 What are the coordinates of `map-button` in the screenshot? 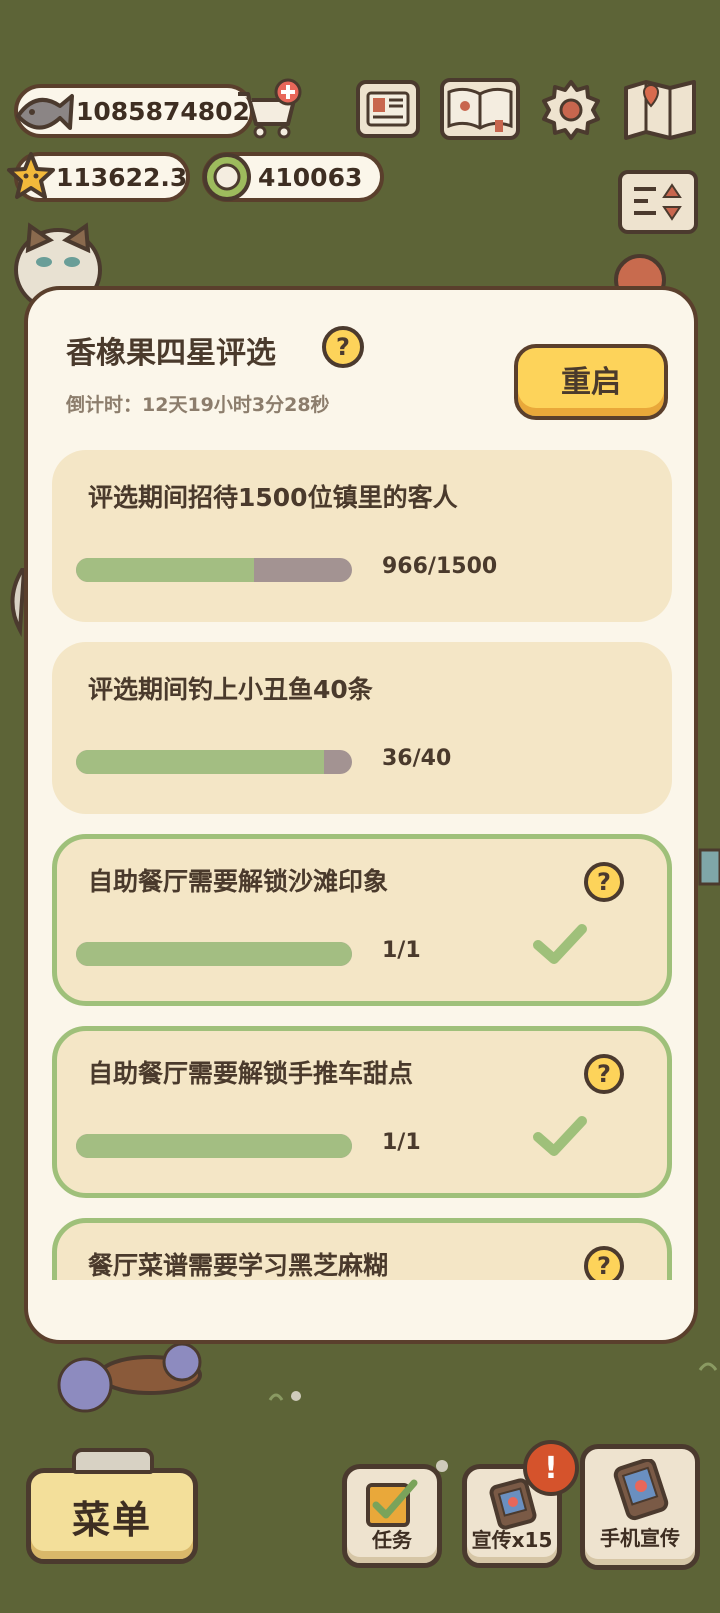 It's located at (660, 110).